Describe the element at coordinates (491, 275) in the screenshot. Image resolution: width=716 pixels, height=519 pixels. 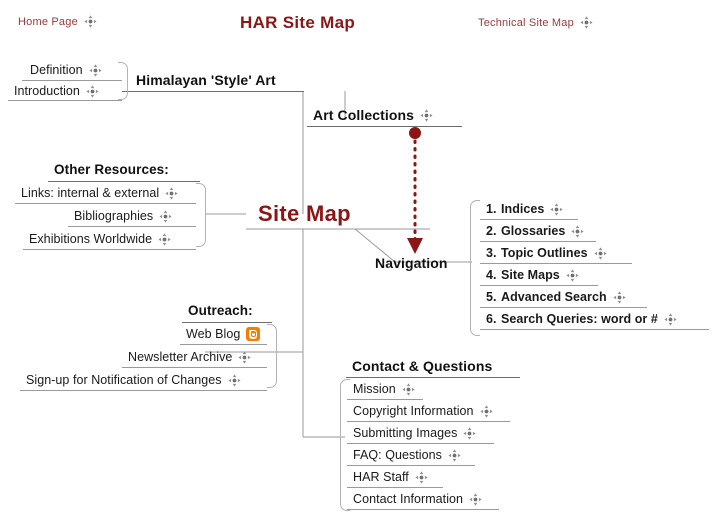
I see `leaf-number: 4.` at that location.